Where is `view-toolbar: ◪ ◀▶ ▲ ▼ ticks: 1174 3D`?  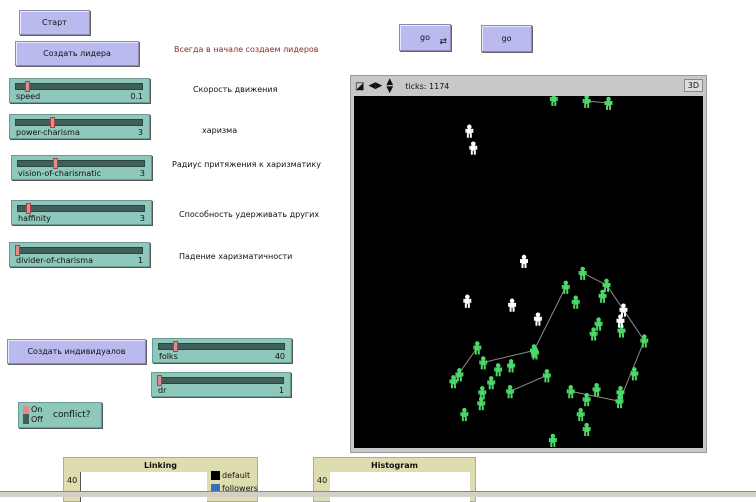
view-toolbar: ◪ ◀▶ ▲ ▼ ticks: 1174 3D is located at coordinates (528, 86).